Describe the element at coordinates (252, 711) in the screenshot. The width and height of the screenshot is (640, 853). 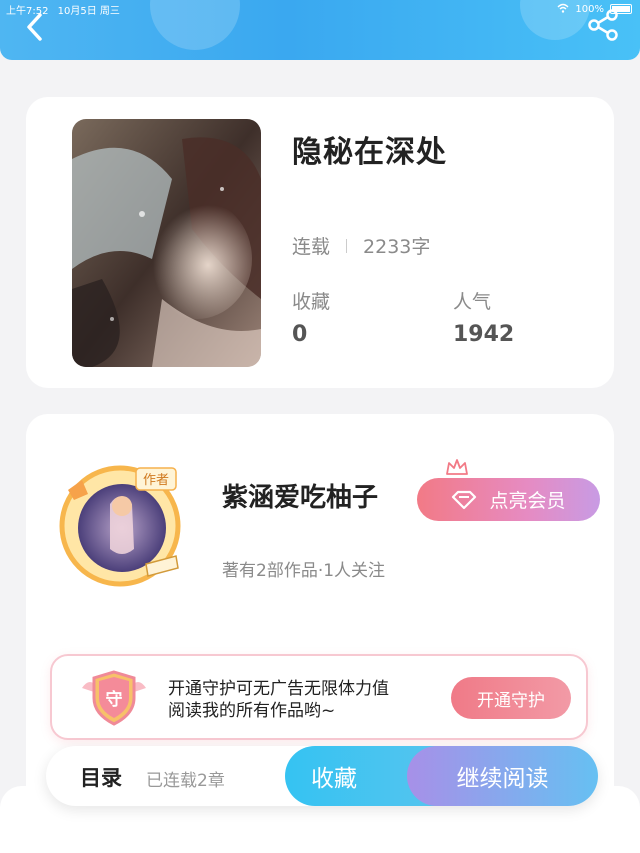
I see `guard-text-line2: 阅读我的所有作品哟~` at that location.